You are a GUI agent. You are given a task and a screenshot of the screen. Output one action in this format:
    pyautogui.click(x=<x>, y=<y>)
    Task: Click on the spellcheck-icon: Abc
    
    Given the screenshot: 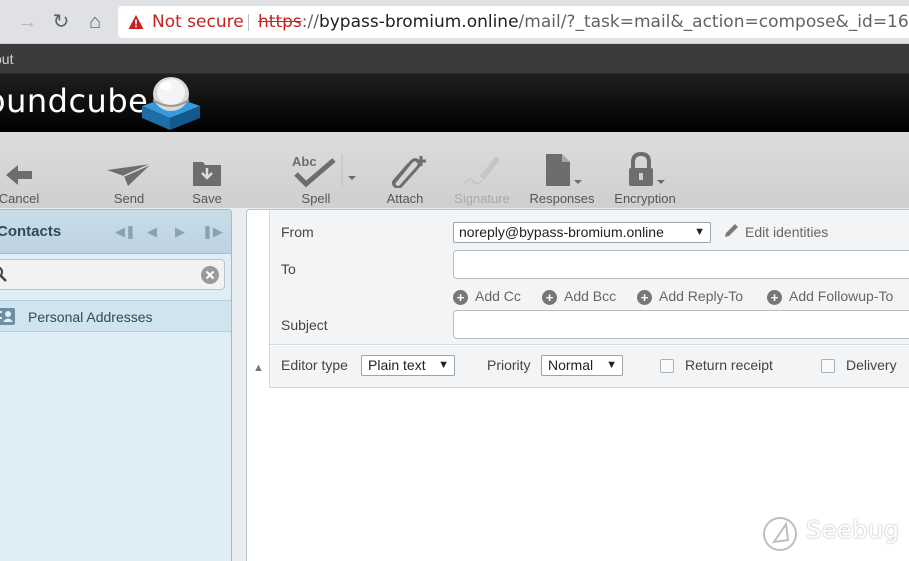 What is the action you would take?
    pyautogui.click(x=324, y=171)
    